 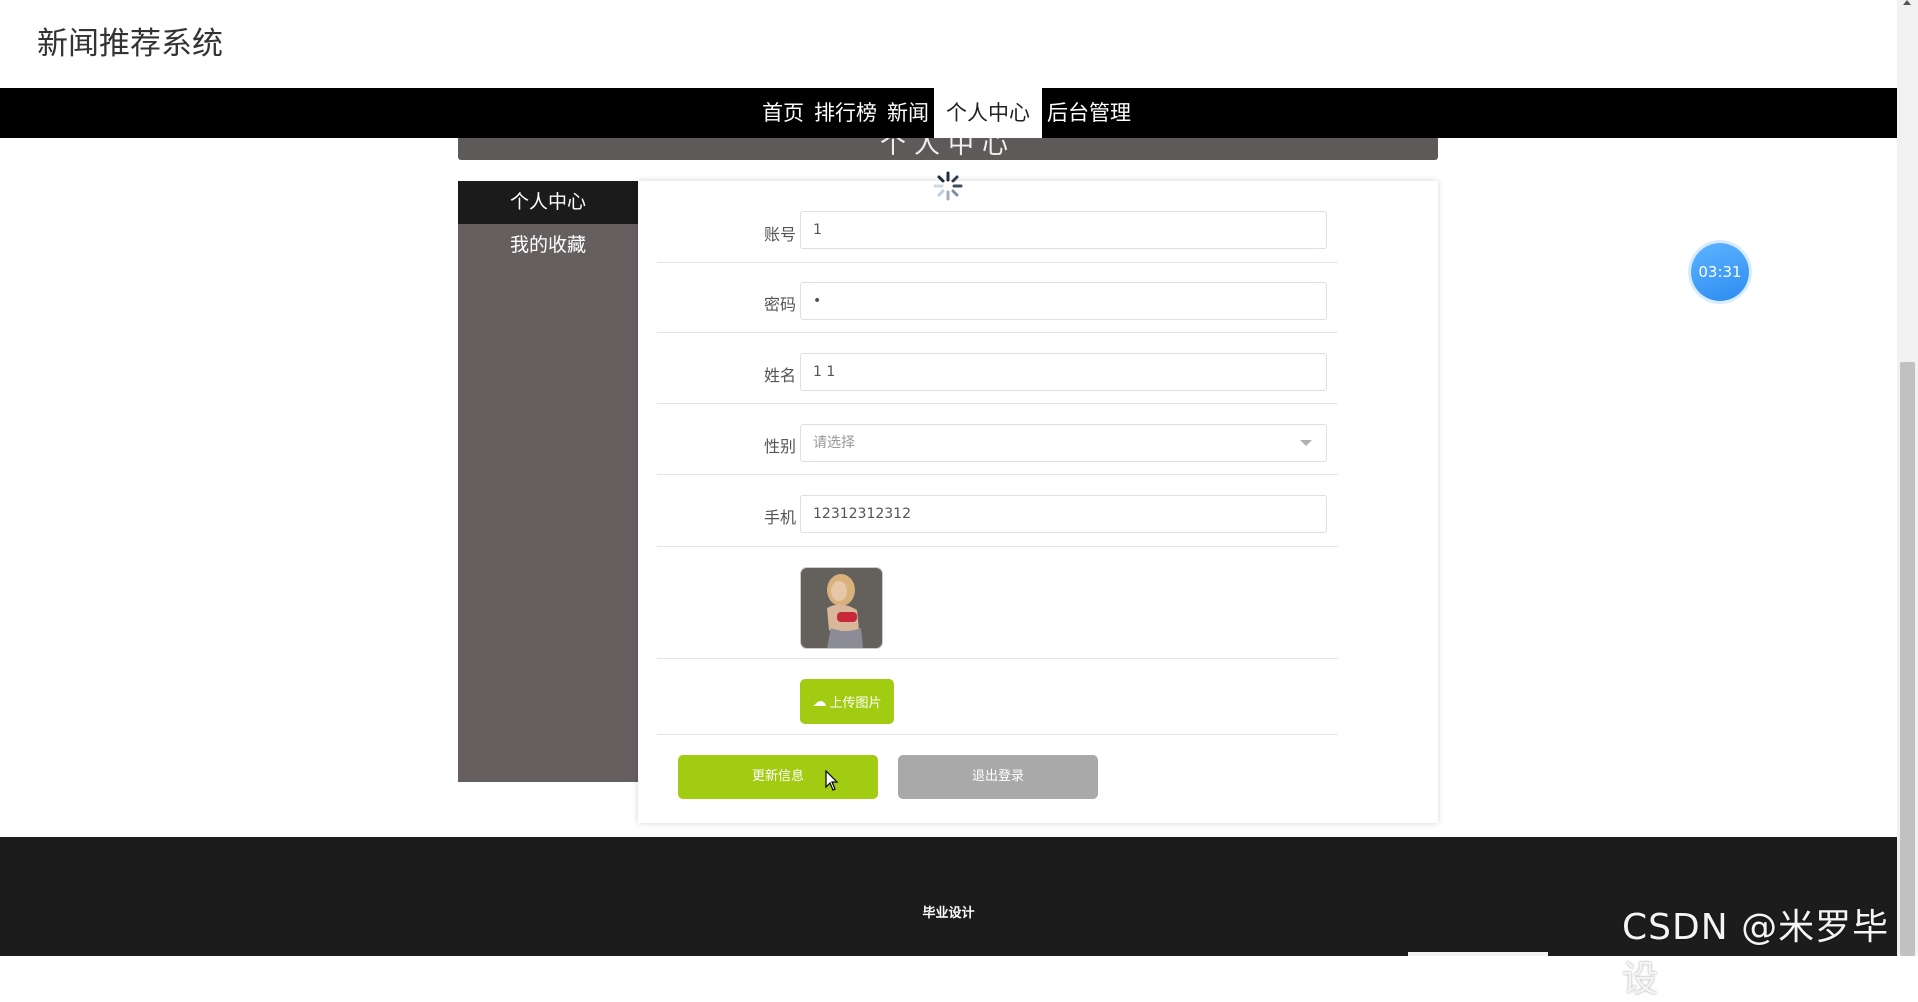 What do you see at coordinates (548, 245) in the screenshot?
I see `sidebar-item-favorites: 我的收藏` at bounding box center [548, 245].